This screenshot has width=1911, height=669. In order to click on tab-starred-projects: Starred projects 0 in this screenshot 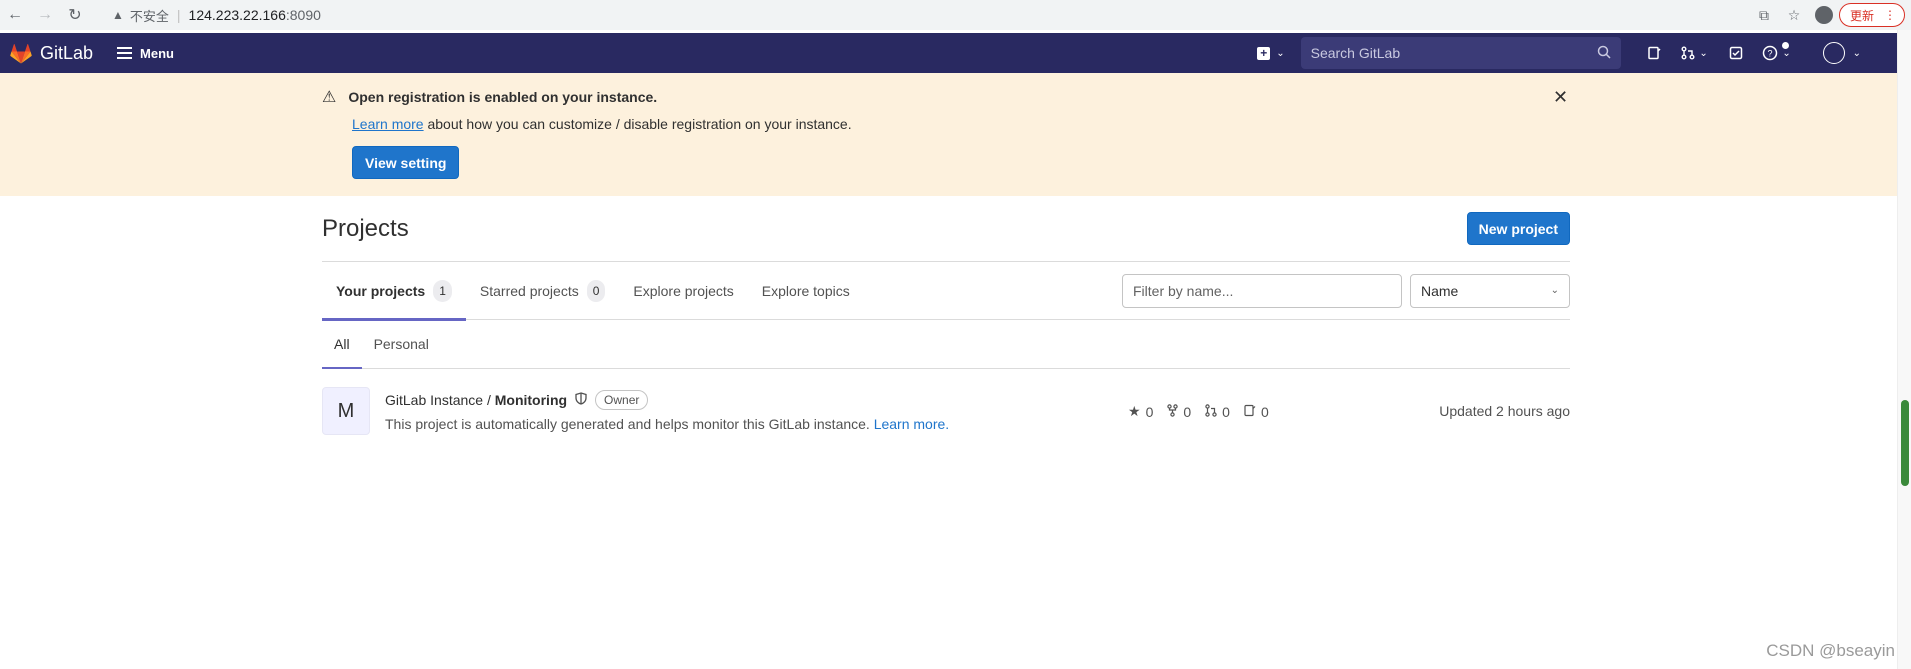, I will do `click(543, 291)`.